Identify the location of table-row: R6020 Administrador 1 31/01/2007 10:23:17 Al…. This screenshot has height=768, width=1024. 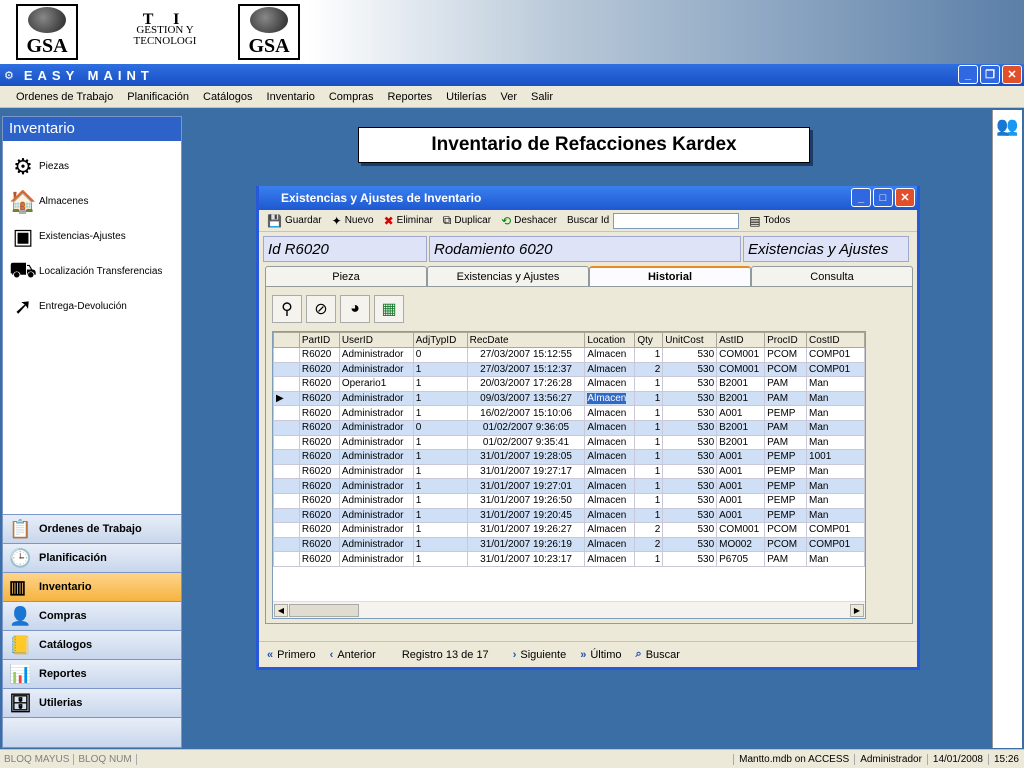
(569, 559).